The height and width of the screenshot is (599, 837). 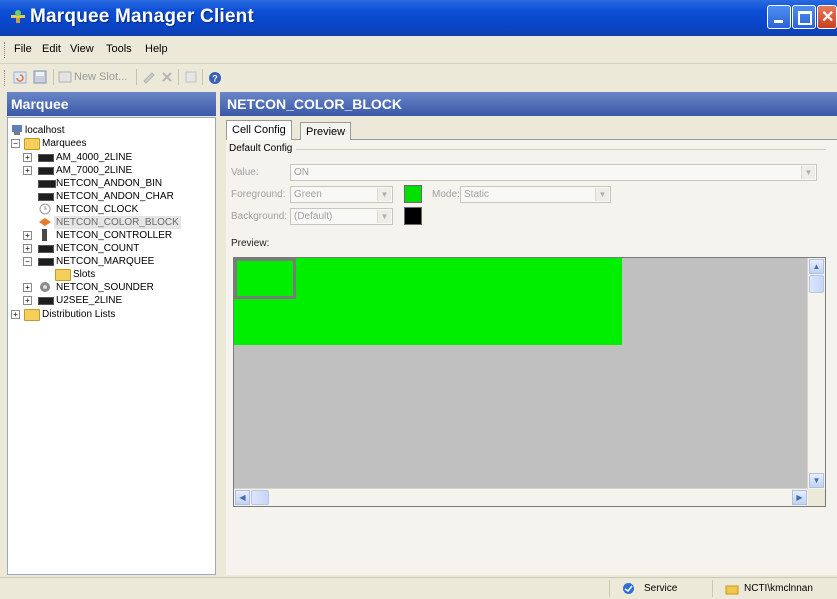 I want to click on tab-cell-config-active: Cell Config, so click(x=259, y=130).